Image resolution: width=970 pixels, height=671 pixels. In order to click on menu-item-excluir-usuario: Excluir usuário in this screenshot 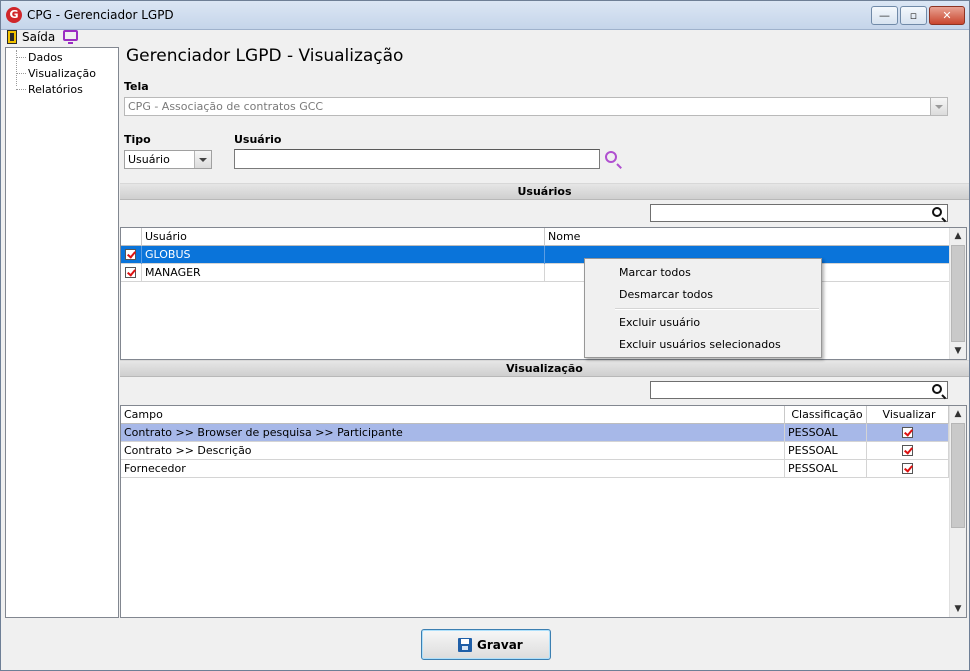, I will do `click(703, 323)`.